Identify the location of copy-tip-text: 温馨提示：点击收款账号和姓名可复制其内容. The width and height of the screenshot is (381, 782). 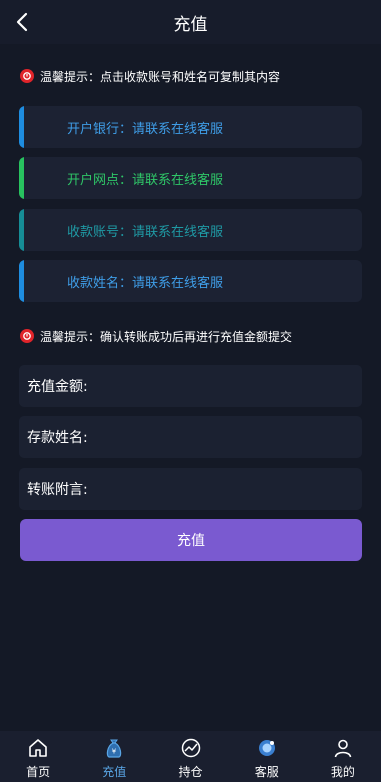
(160, 76).